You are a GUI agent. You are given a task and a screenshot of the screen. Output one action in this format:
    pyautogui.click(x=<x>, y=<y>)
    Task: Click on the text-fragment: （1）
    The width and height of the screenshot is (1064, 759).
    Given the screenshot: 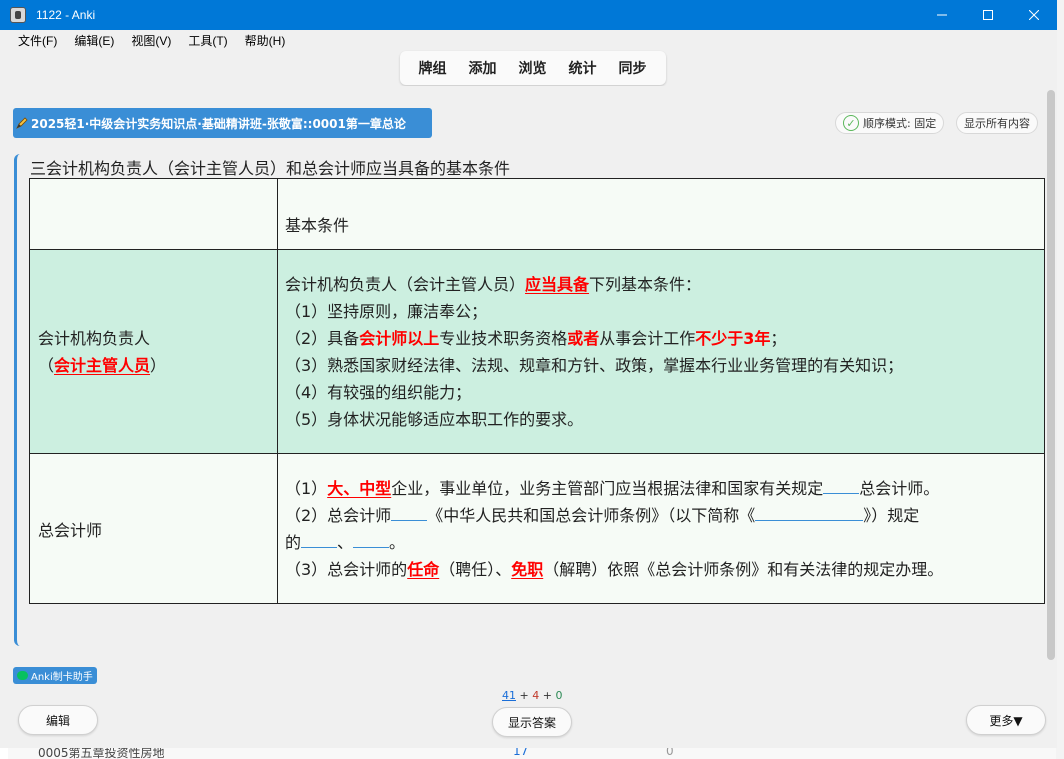 What is the action you would take?
    pyautogui.click(x=306, y=488)
    